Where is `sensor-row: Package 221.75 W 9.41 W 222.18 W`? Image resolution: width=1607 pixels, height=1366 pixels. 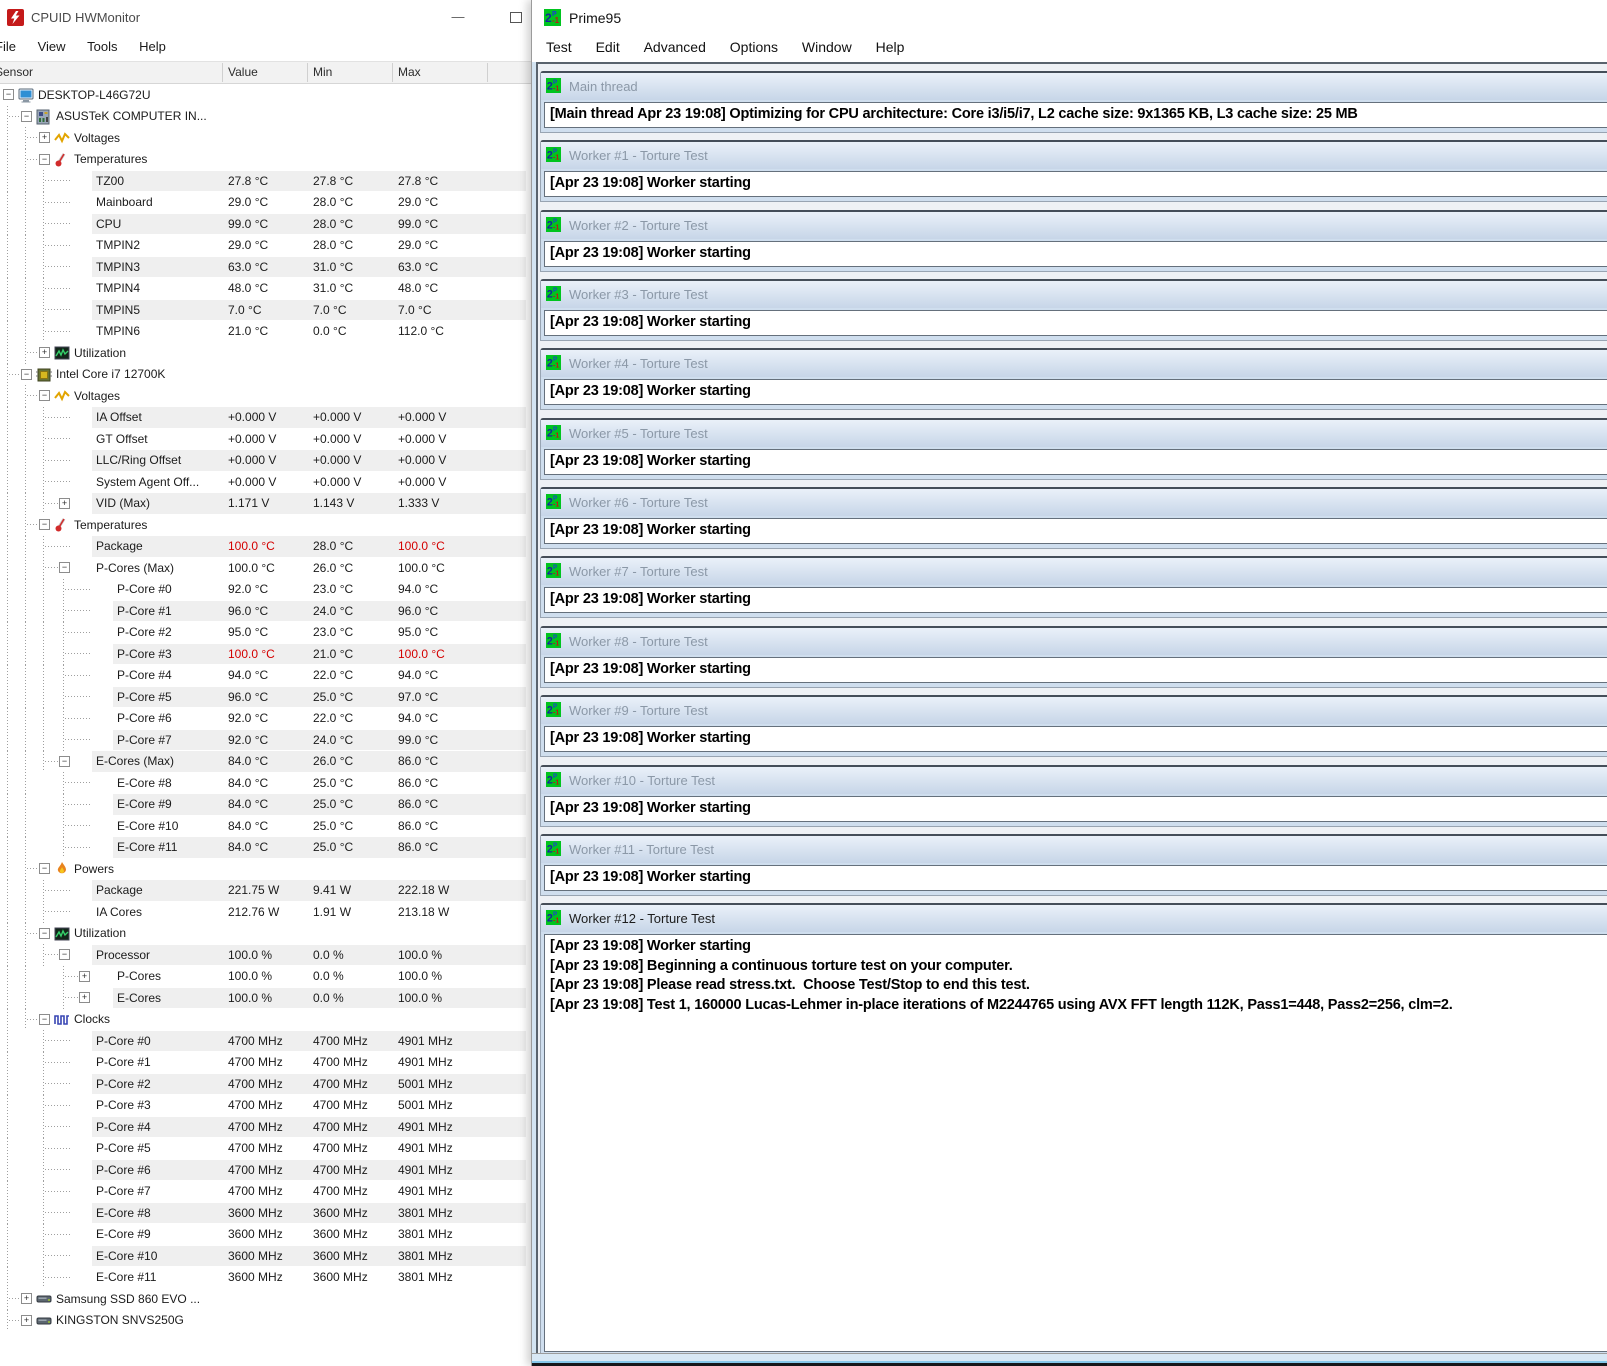
sensor-row: Package 221.75 W 9.41 W 222.18 W is located at coordinates (265, 890).